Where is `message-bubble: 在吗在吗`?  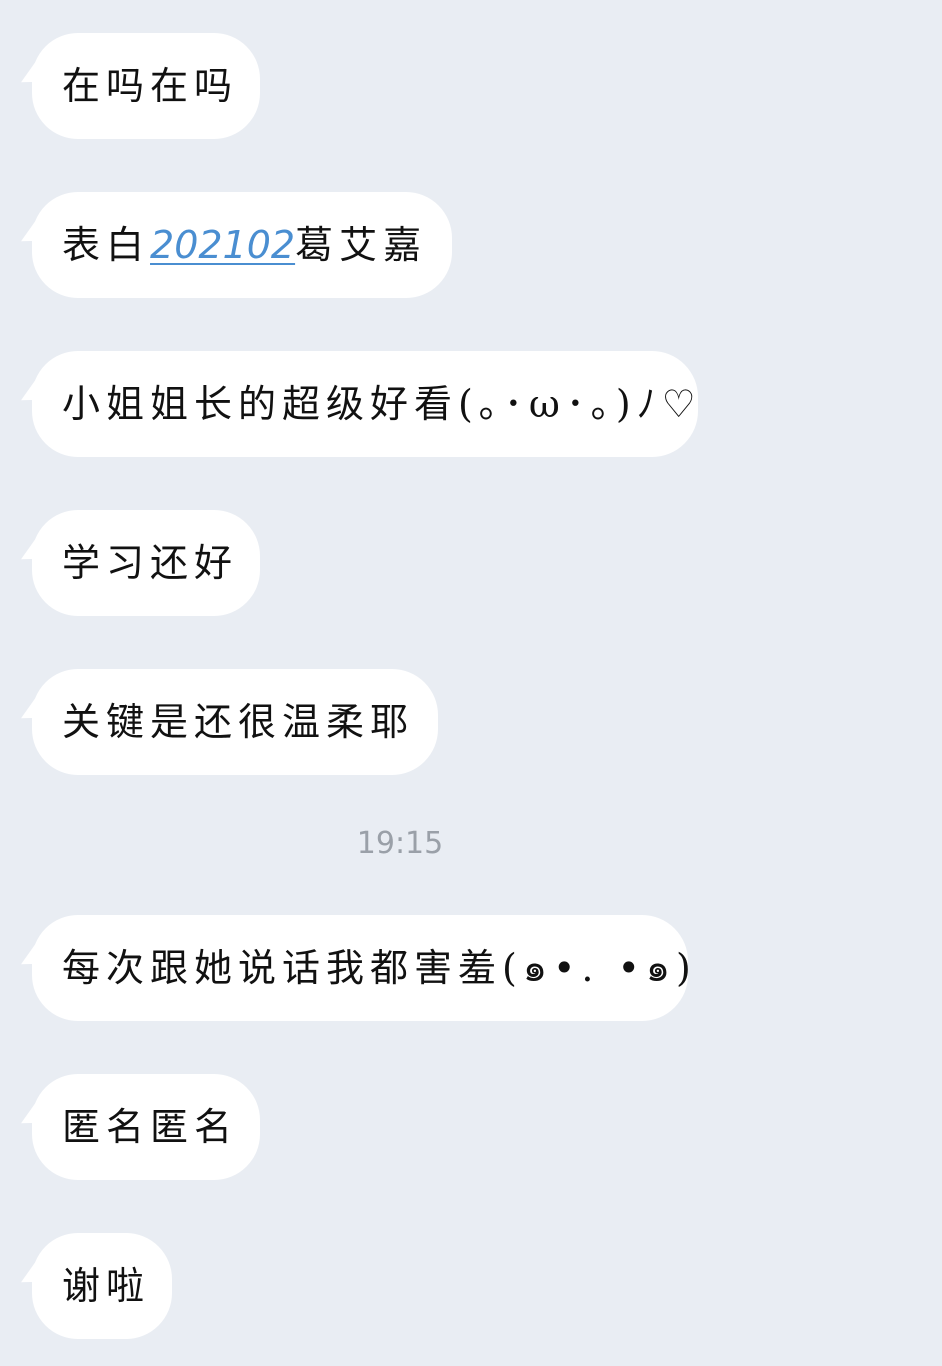 message-bubble: 在吗在吗 is located at coordinates (146, 86).